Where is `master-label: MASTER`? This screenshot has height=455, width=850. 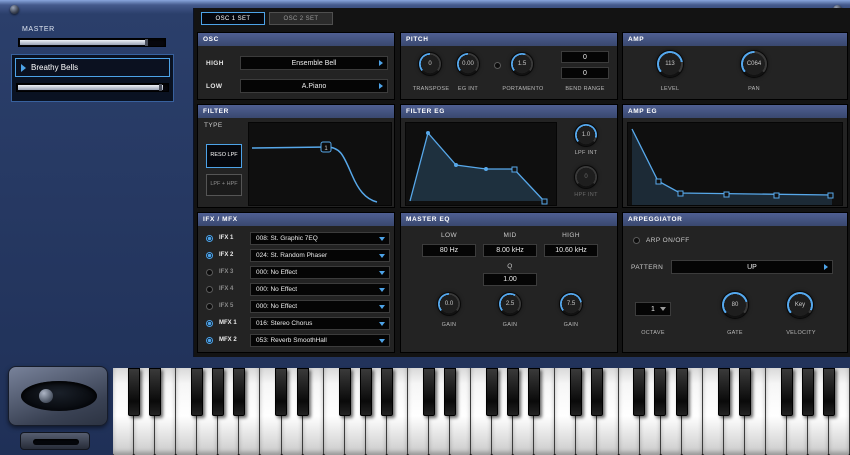 master-label: MASTER is located at coordinates (38, 29).